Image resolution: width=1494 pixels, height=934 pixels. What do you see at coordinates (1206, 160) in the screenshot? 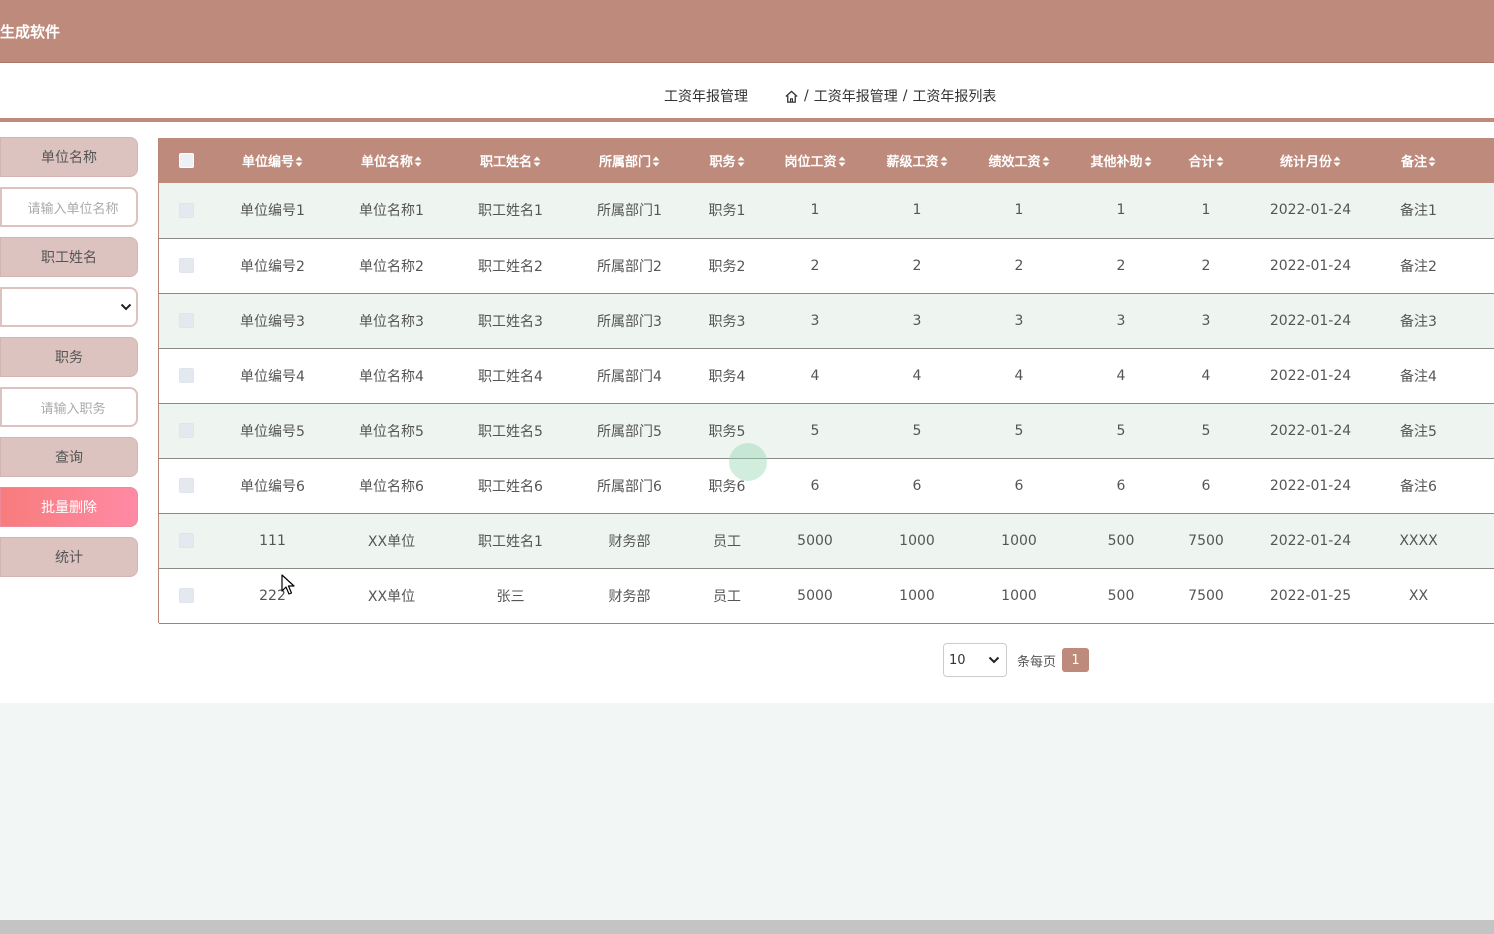
I see `column-header-total: 合计` at bounding box center [1206, 160].